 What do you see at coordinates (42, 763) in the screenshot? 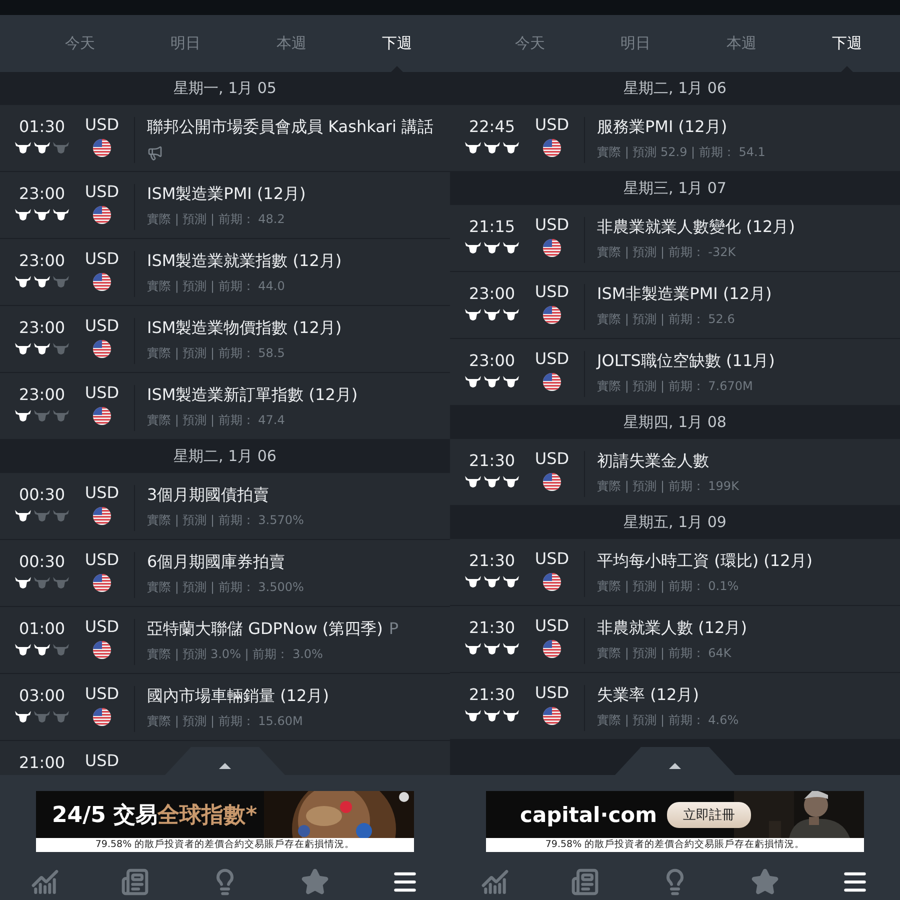
I see `event-time: 21:00` at bounding box center [42, 763].